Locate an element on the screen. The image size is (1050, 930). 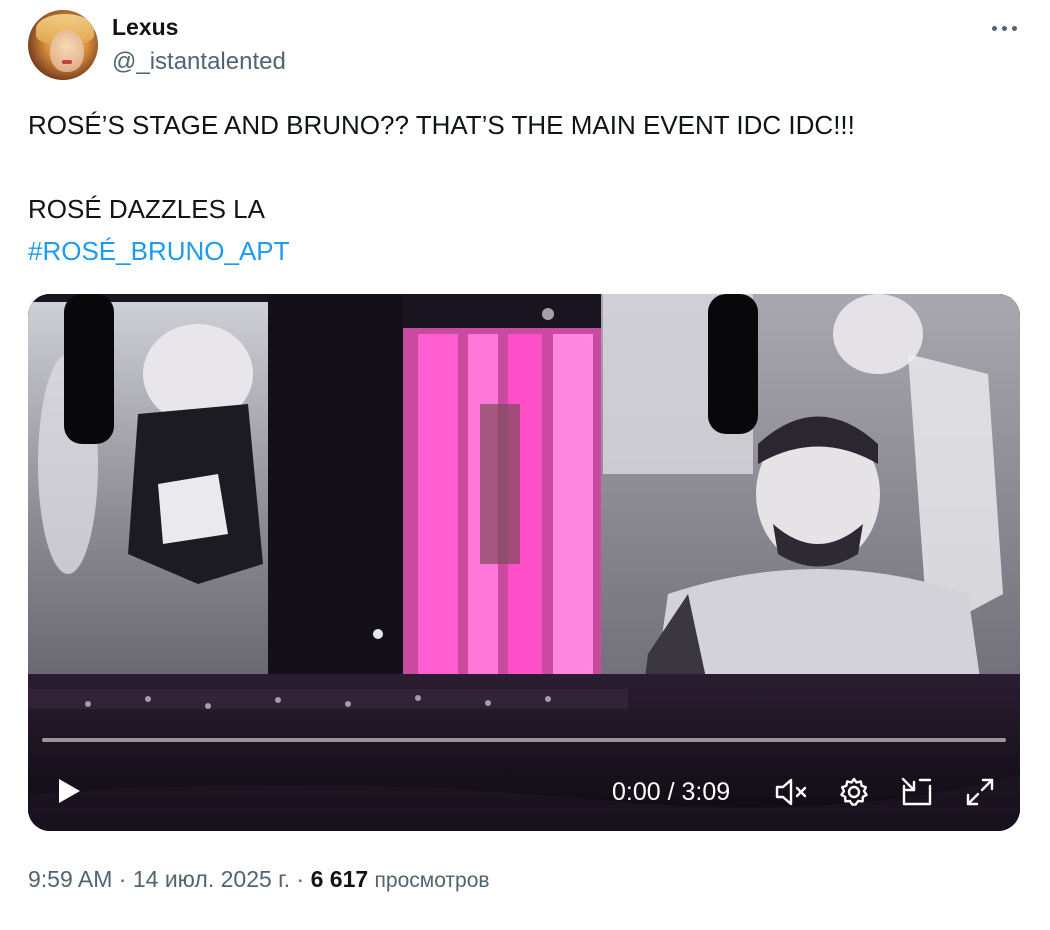
more-horizontal-icon is located at coordinates (1004, 28).